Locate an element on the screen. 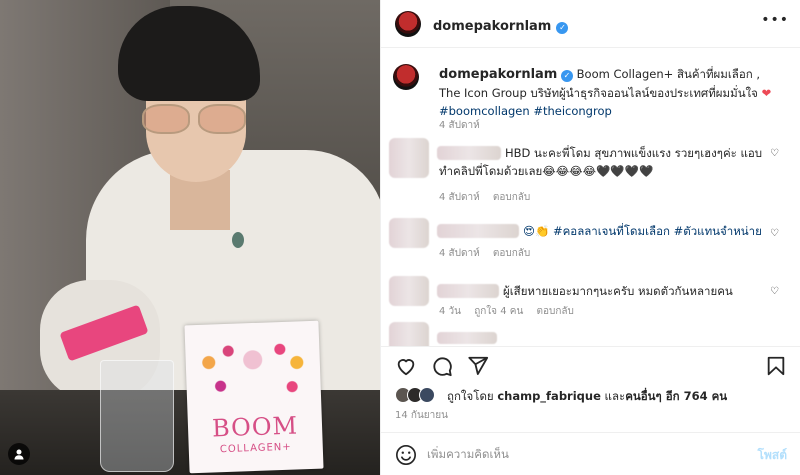 The width and height of the screenshot is (800, 475). red-heart-emoji: ❤ is located at coordinates (766, 93).